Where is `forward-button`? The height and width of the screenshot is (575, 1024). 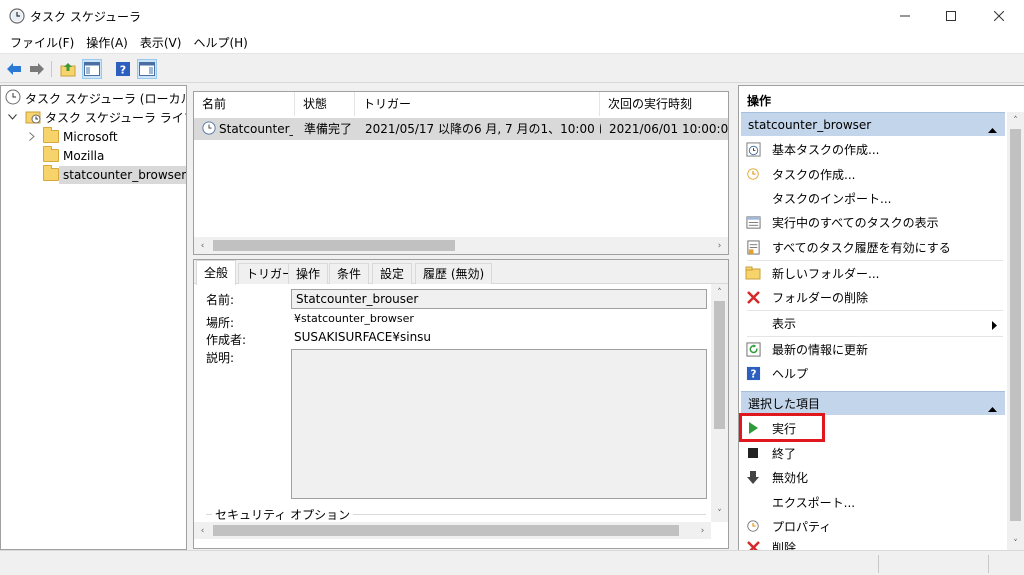
forward-button is located at coordinates (37, 69).